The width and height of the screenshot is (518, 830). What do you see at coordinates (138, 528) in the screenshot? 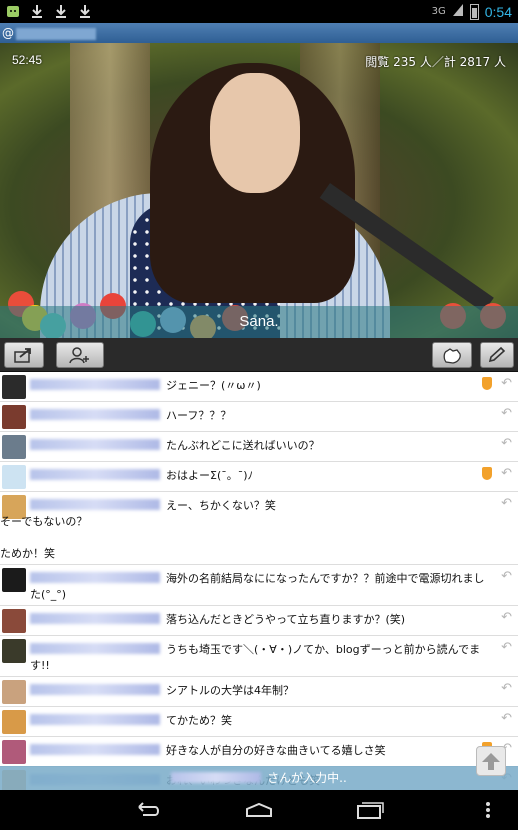
I see `comment-body: えー、ちかくない？笑そーでもないの？ ためか！笑` at bounding box center [138, 528].